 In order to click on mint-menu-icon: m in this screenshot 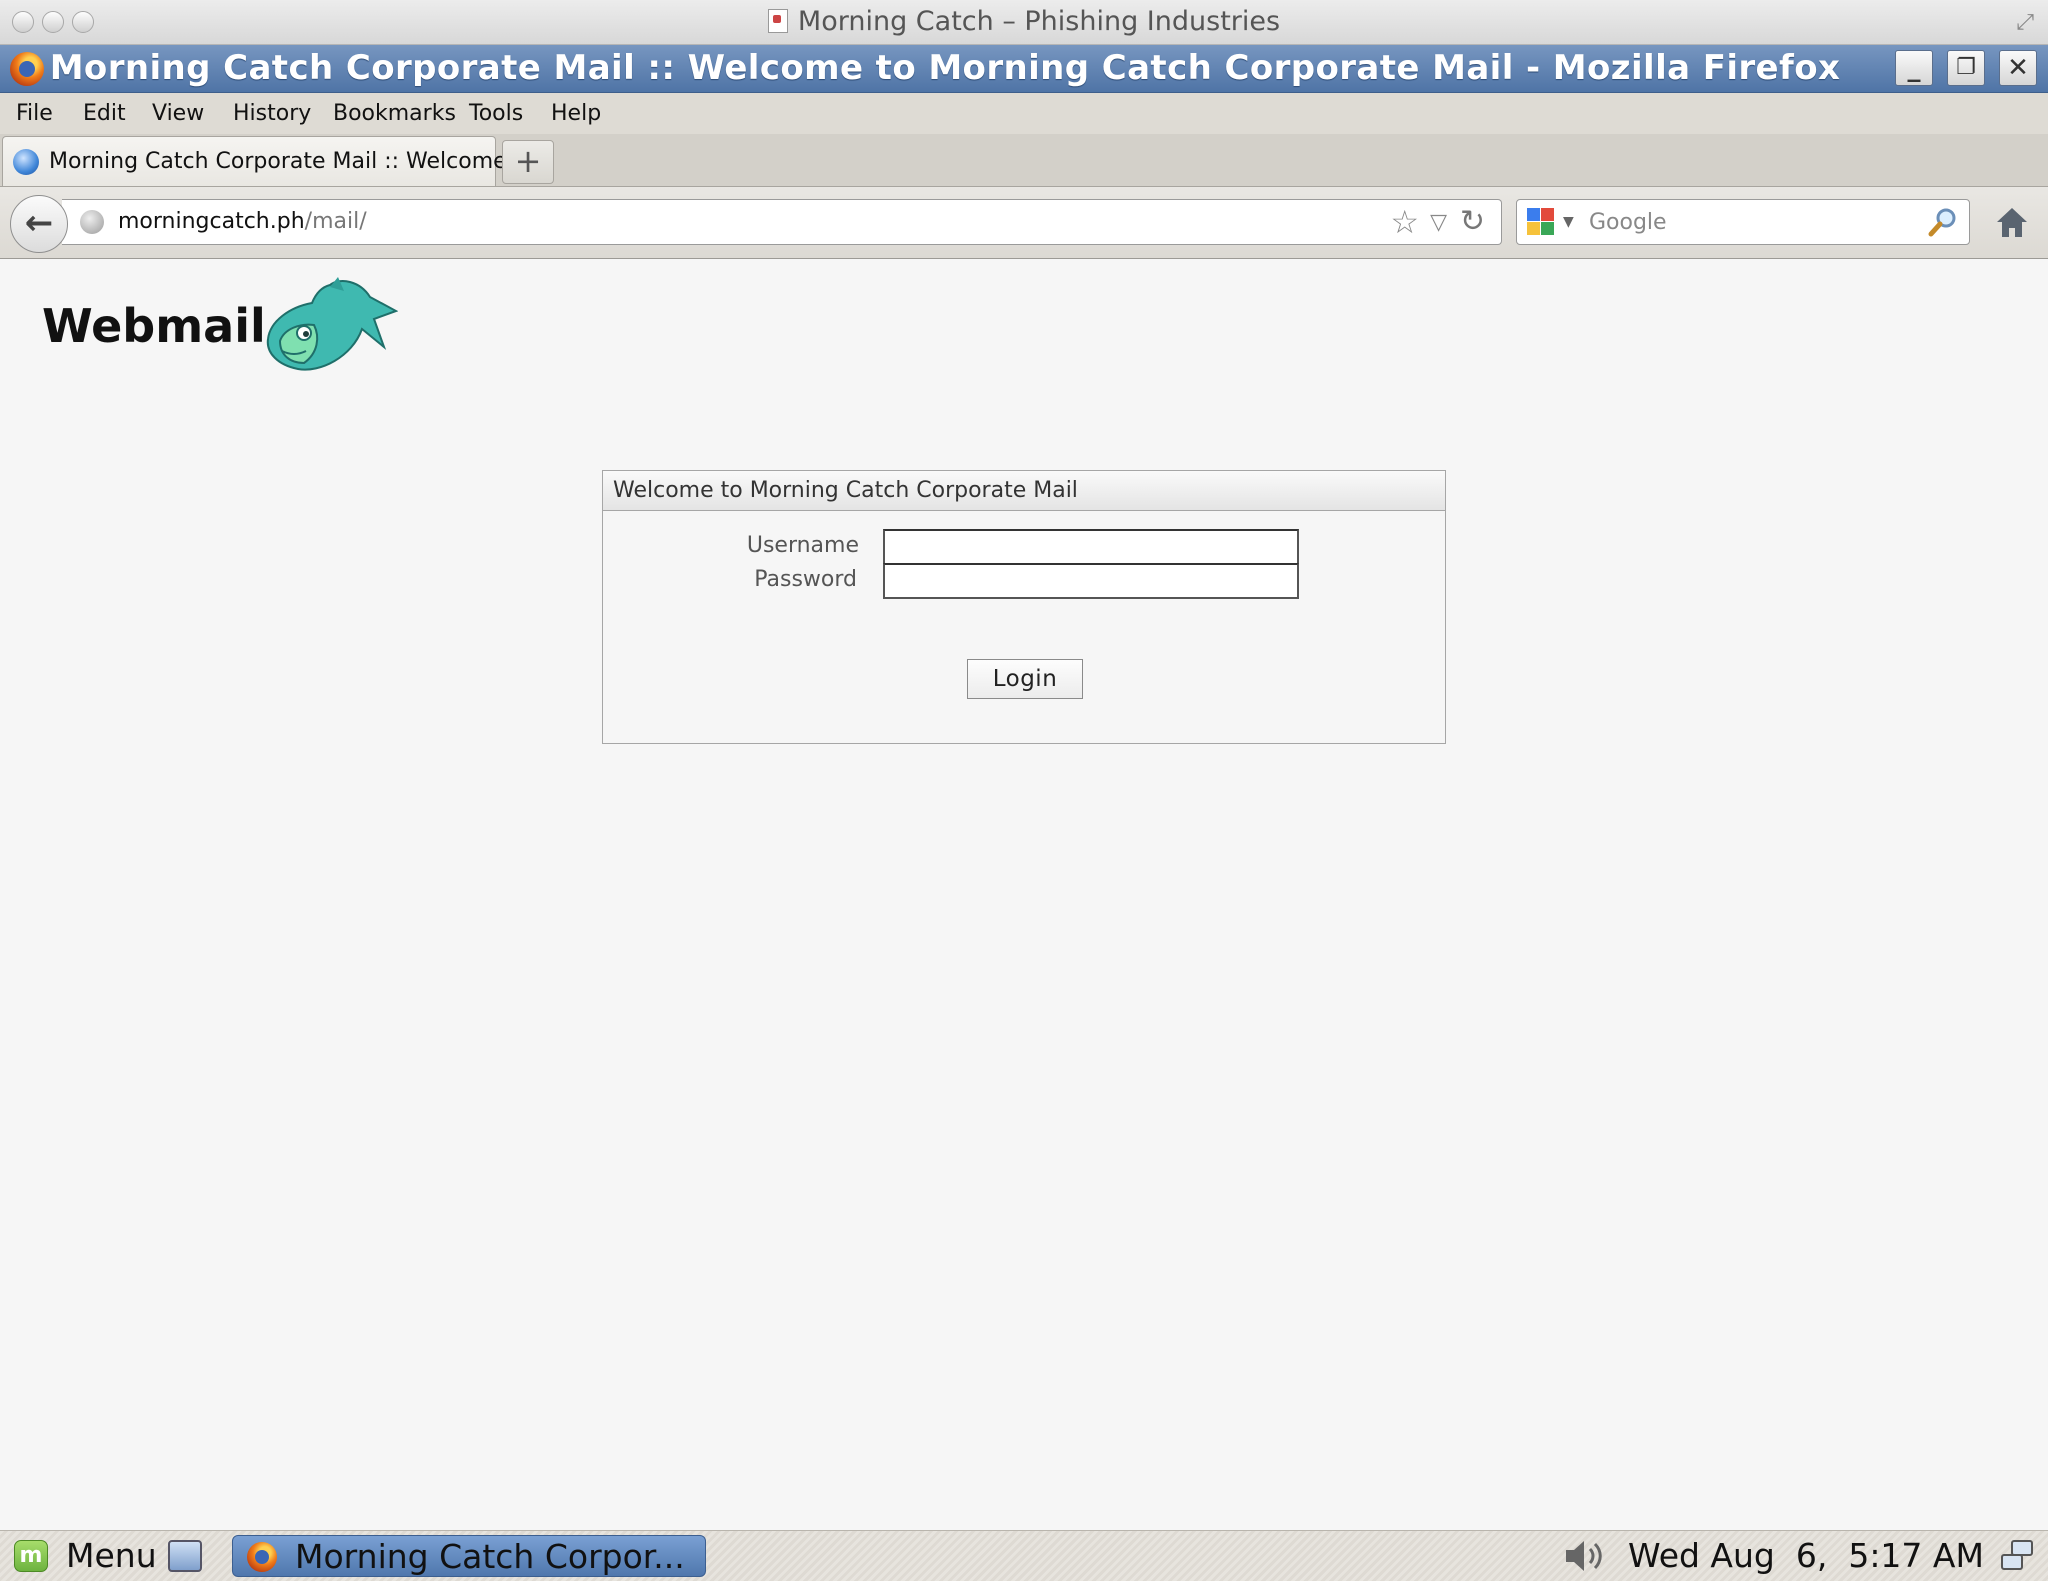, I will do `click(31, 1556)`.